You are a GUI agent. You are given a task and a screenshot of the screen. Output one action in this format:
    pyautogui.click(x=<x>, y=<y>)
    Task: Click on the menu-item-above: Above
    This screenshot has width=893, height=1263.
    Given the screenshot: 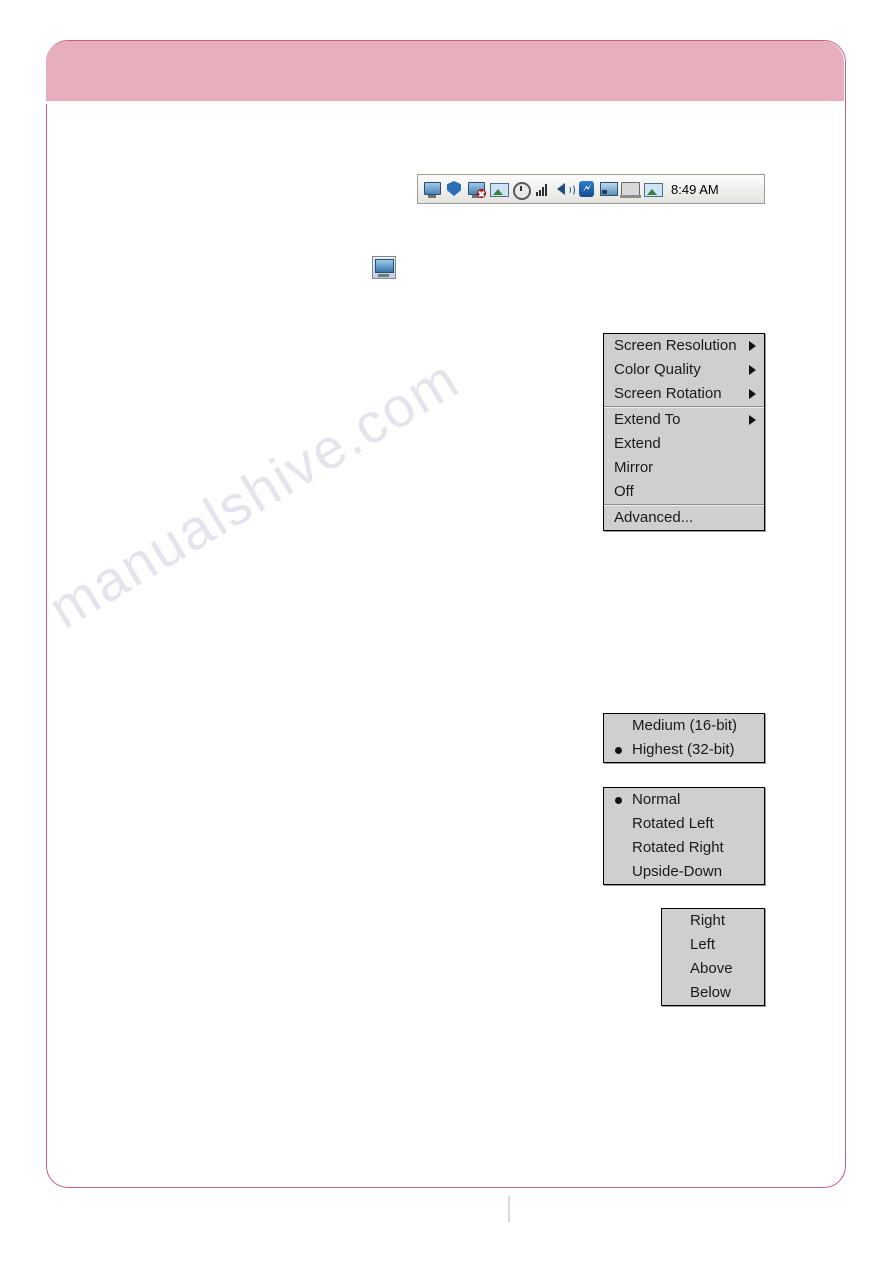 What is the action you would take?
    pyautogui.click(x=713, y=969)
    